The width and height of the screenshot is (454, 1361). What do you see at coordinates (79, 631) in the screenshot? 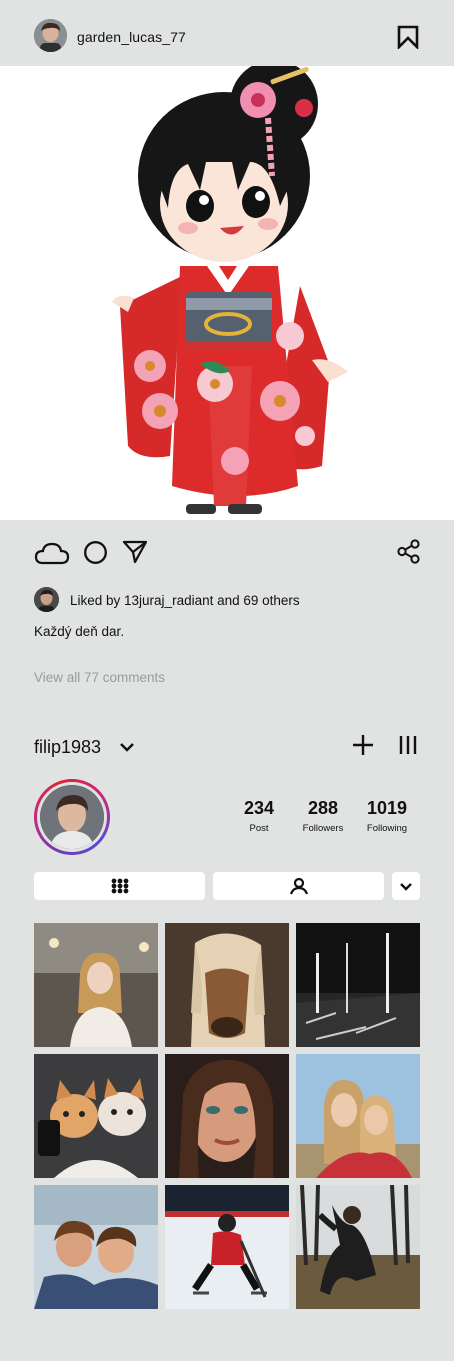
I see `post-caption: Každý deň dar.` at bounding box center [79, 631].